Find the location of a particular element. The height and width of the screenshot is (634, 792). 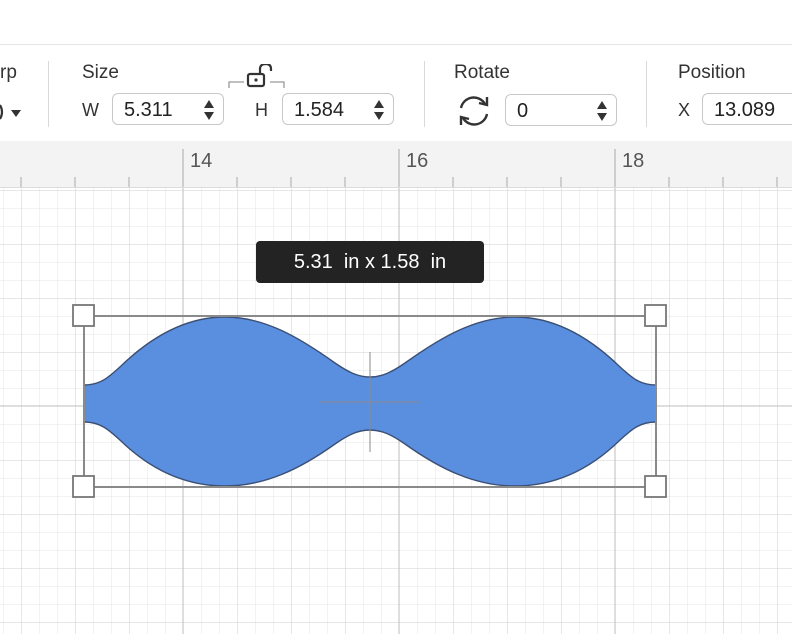

height-value: 1.584 is located at coordinates (319, 110).